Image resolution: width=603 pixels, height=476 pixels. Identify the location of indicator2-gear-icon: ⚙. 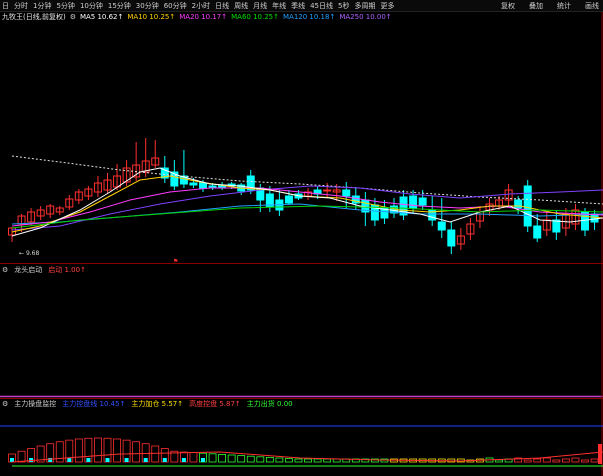
(5, 404).